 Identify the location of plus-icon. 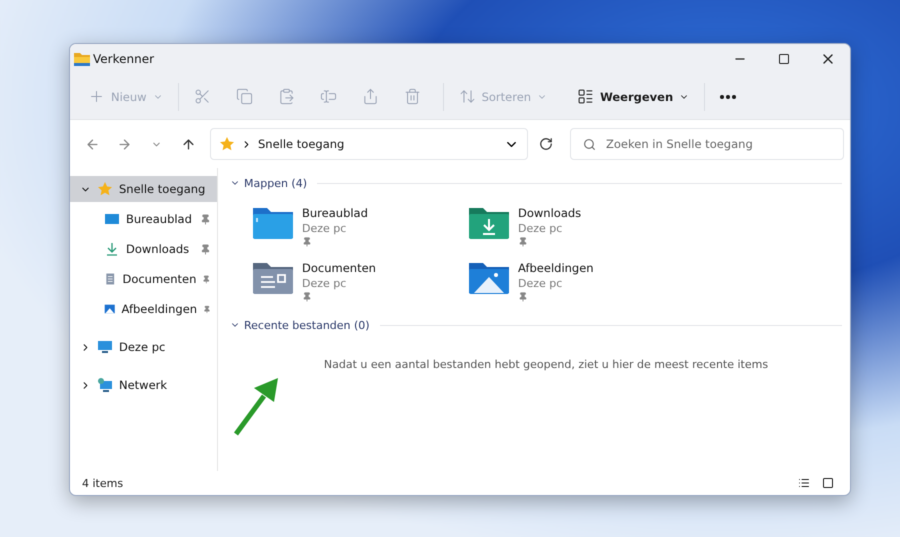
(96, 96).